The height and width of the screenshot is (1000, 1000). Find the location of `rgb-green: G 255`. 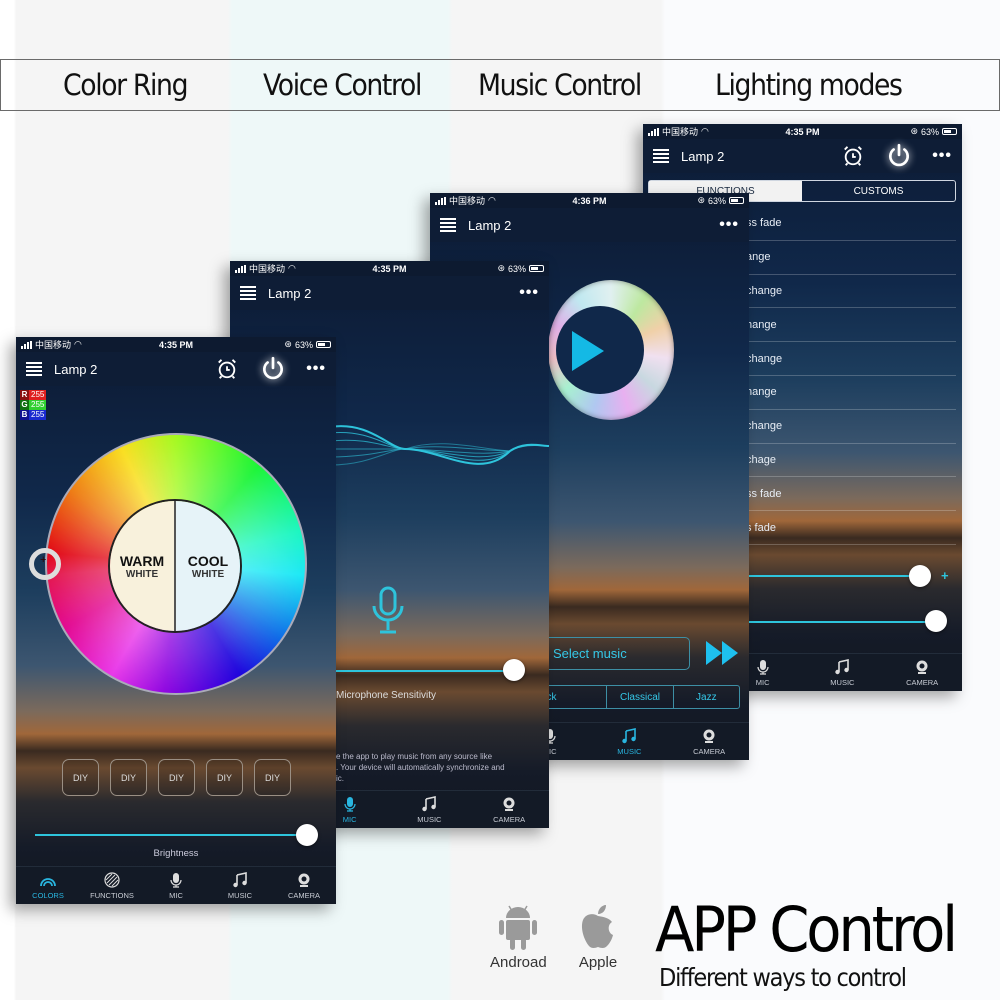

rgb-green: G 255 is located at coordinates (33, 405).